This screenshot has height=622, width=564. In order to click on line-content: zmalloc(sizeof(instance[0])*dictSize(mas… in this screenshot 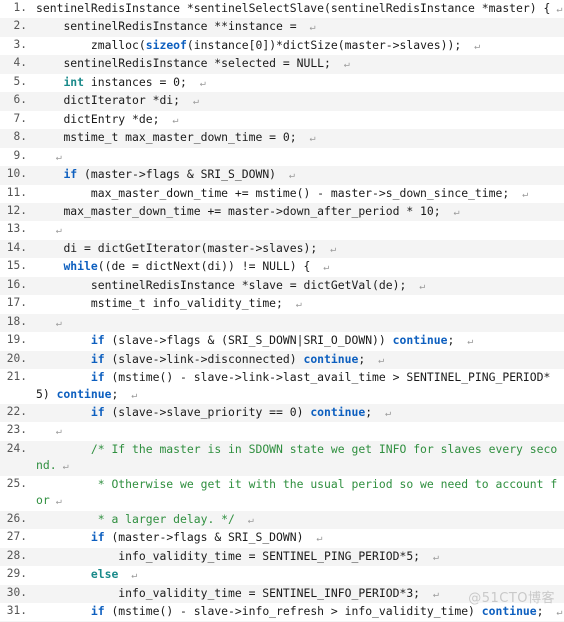, I will do `click(297, 46)`.